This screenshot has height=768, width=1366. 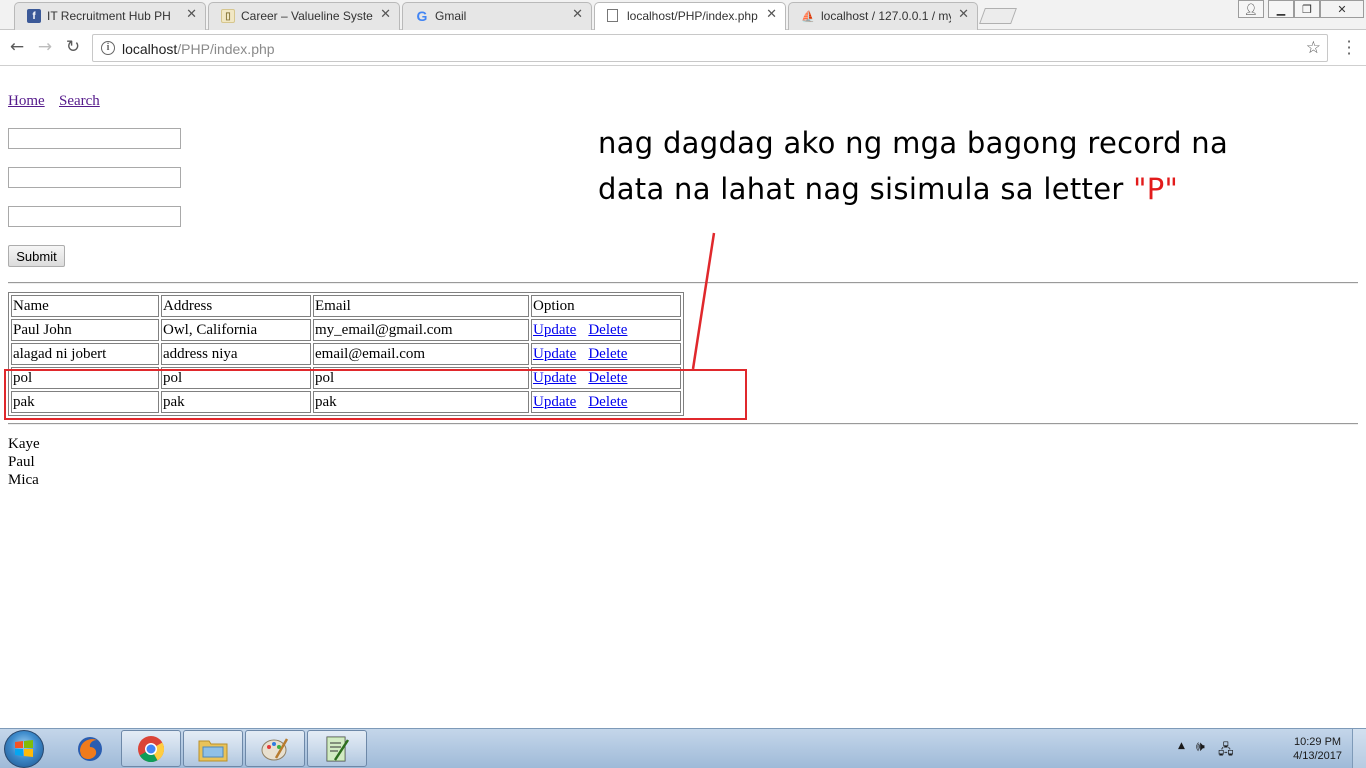 I want to click on reload-icon: ↻, so click(x=73, y=47).